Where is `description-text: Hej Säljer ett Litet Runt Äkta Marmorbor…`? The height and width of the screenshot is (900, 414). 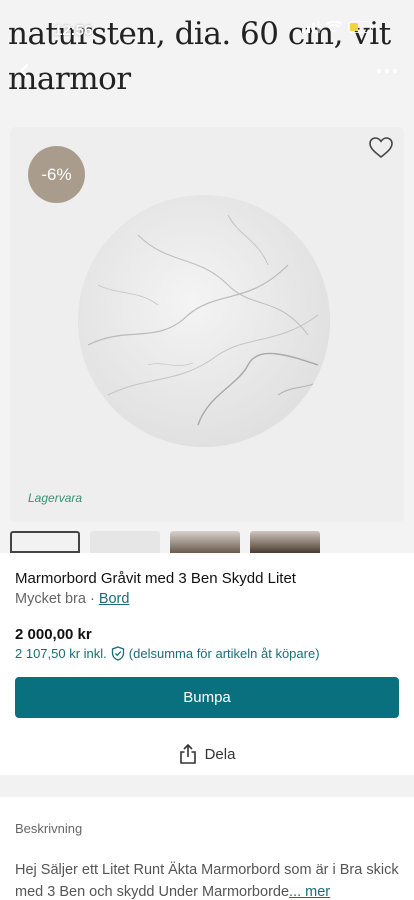
description-text: Hej Säljer ett Litet Runt Äkta Marmorbor… is located at coordinates (209, 879).